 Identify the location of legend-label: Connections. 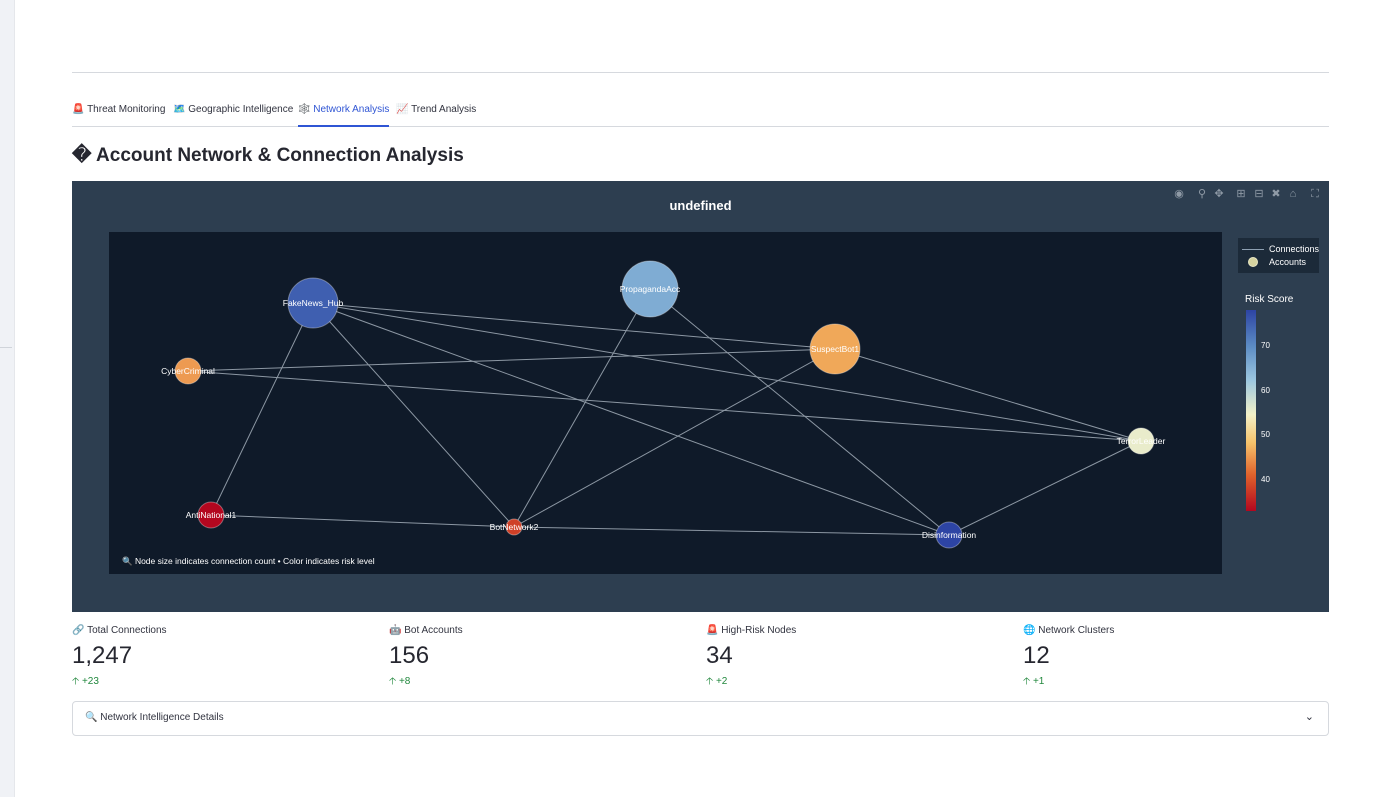
(1294, 249).